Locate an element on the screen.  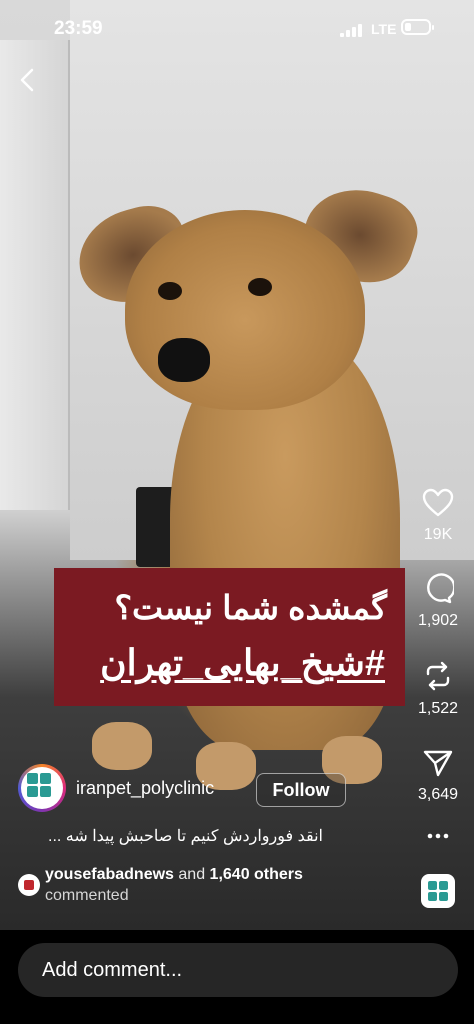
more-button is located at coordinates (438, 836).